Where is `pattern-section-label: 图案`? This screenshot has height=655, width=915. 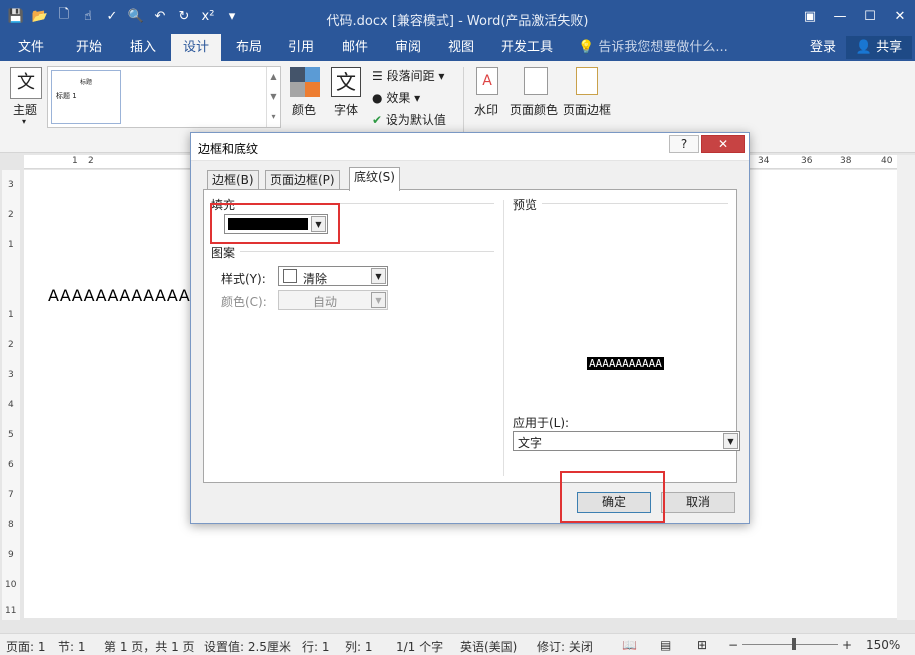
pattern-section-label: 图案 is located at coordinates (223, 253).